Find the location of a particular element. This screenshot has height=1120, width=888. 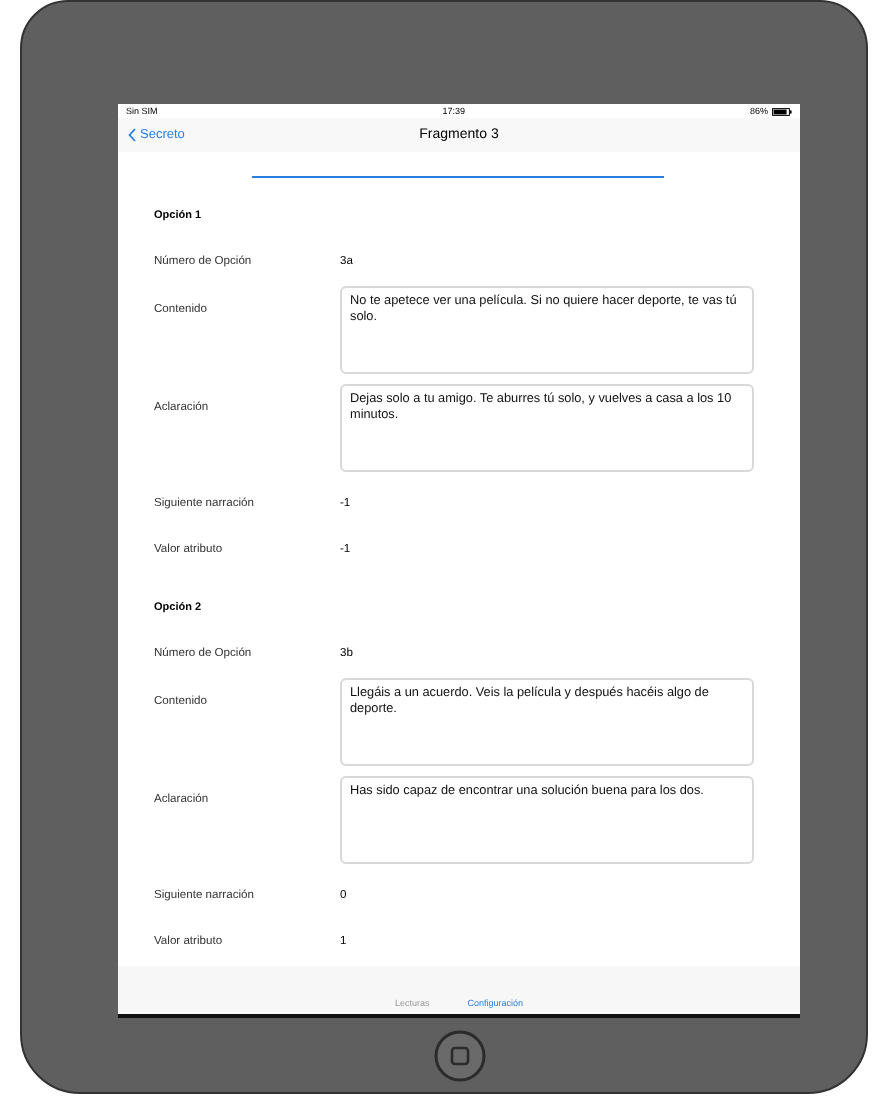

home-button is located at coordinates (459, 1055).